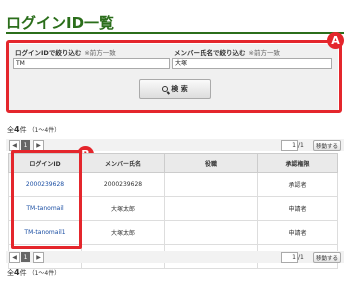 This screenshot has width=348, height=282. I want to click on column-header-approval: 承認権限, so click(297, 163).